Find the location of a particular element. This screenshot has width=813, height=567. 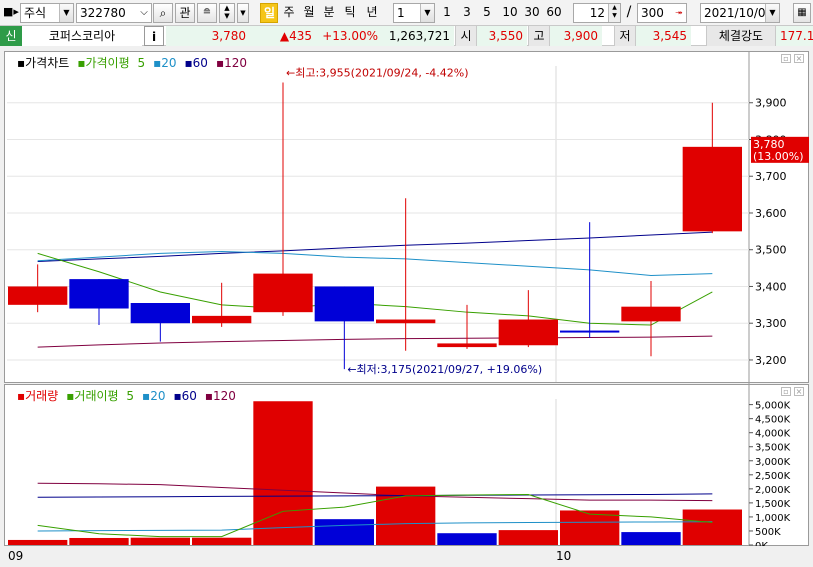

last-price-tag-percent: (13.00%) is located at coordinates (778, 156).